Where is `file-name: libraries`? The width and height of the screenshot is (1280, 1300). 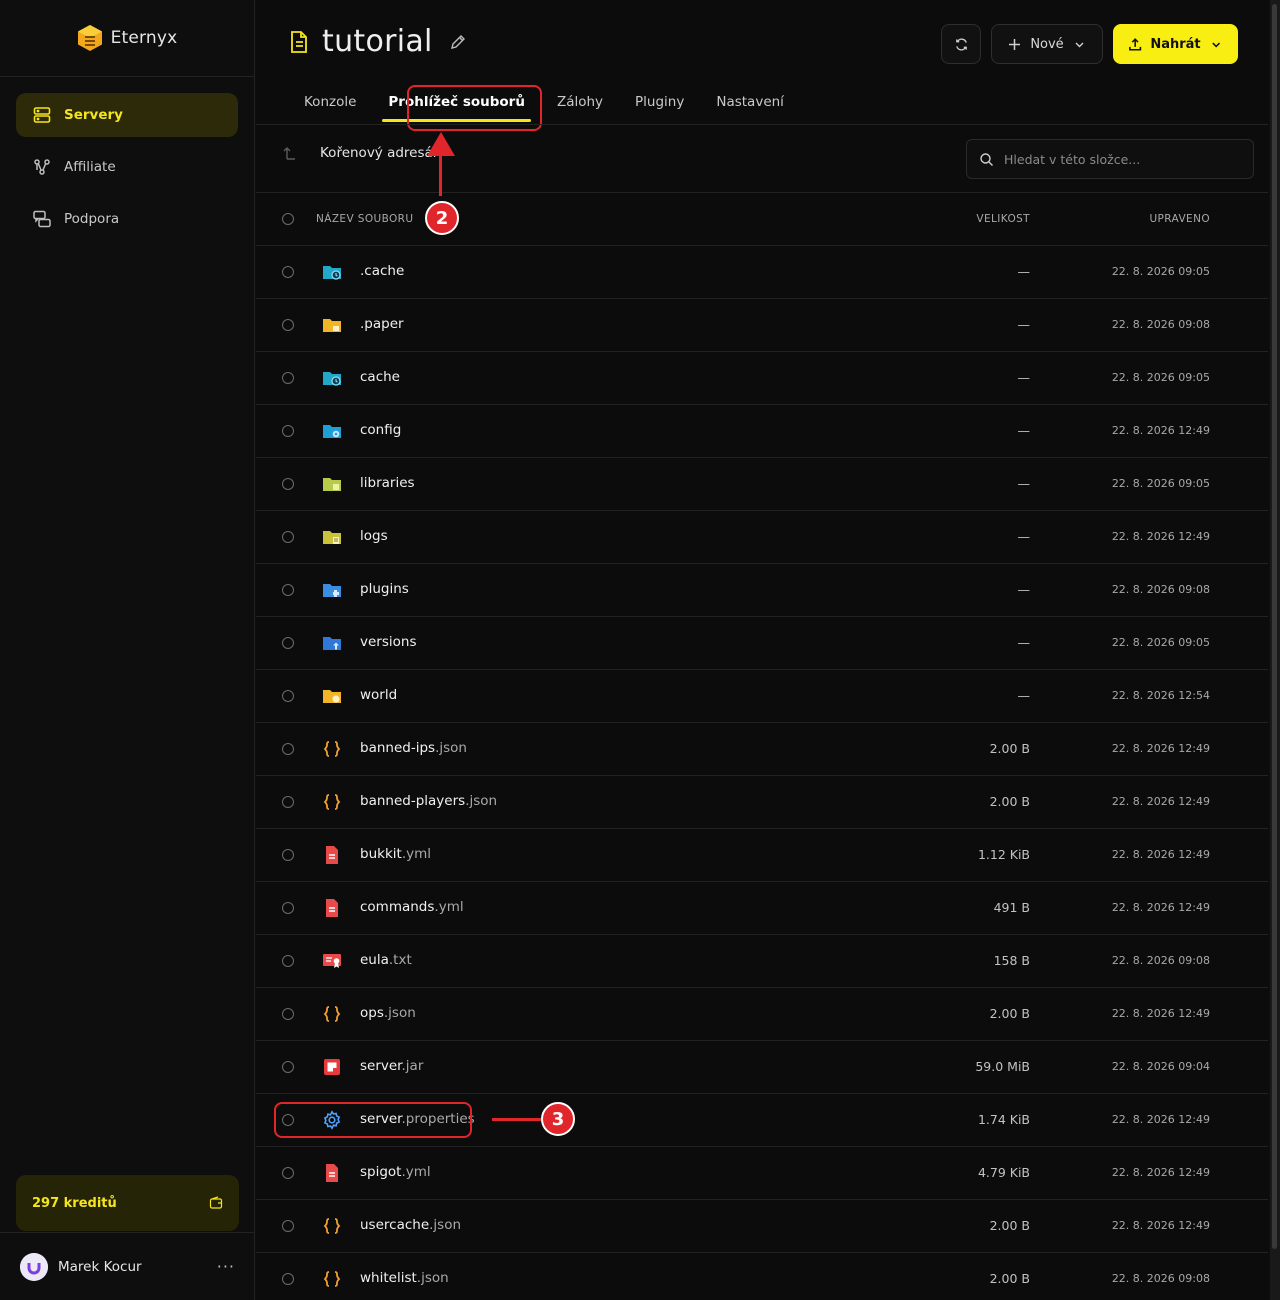 file-name: libraries is located at coordinates (387, 483).